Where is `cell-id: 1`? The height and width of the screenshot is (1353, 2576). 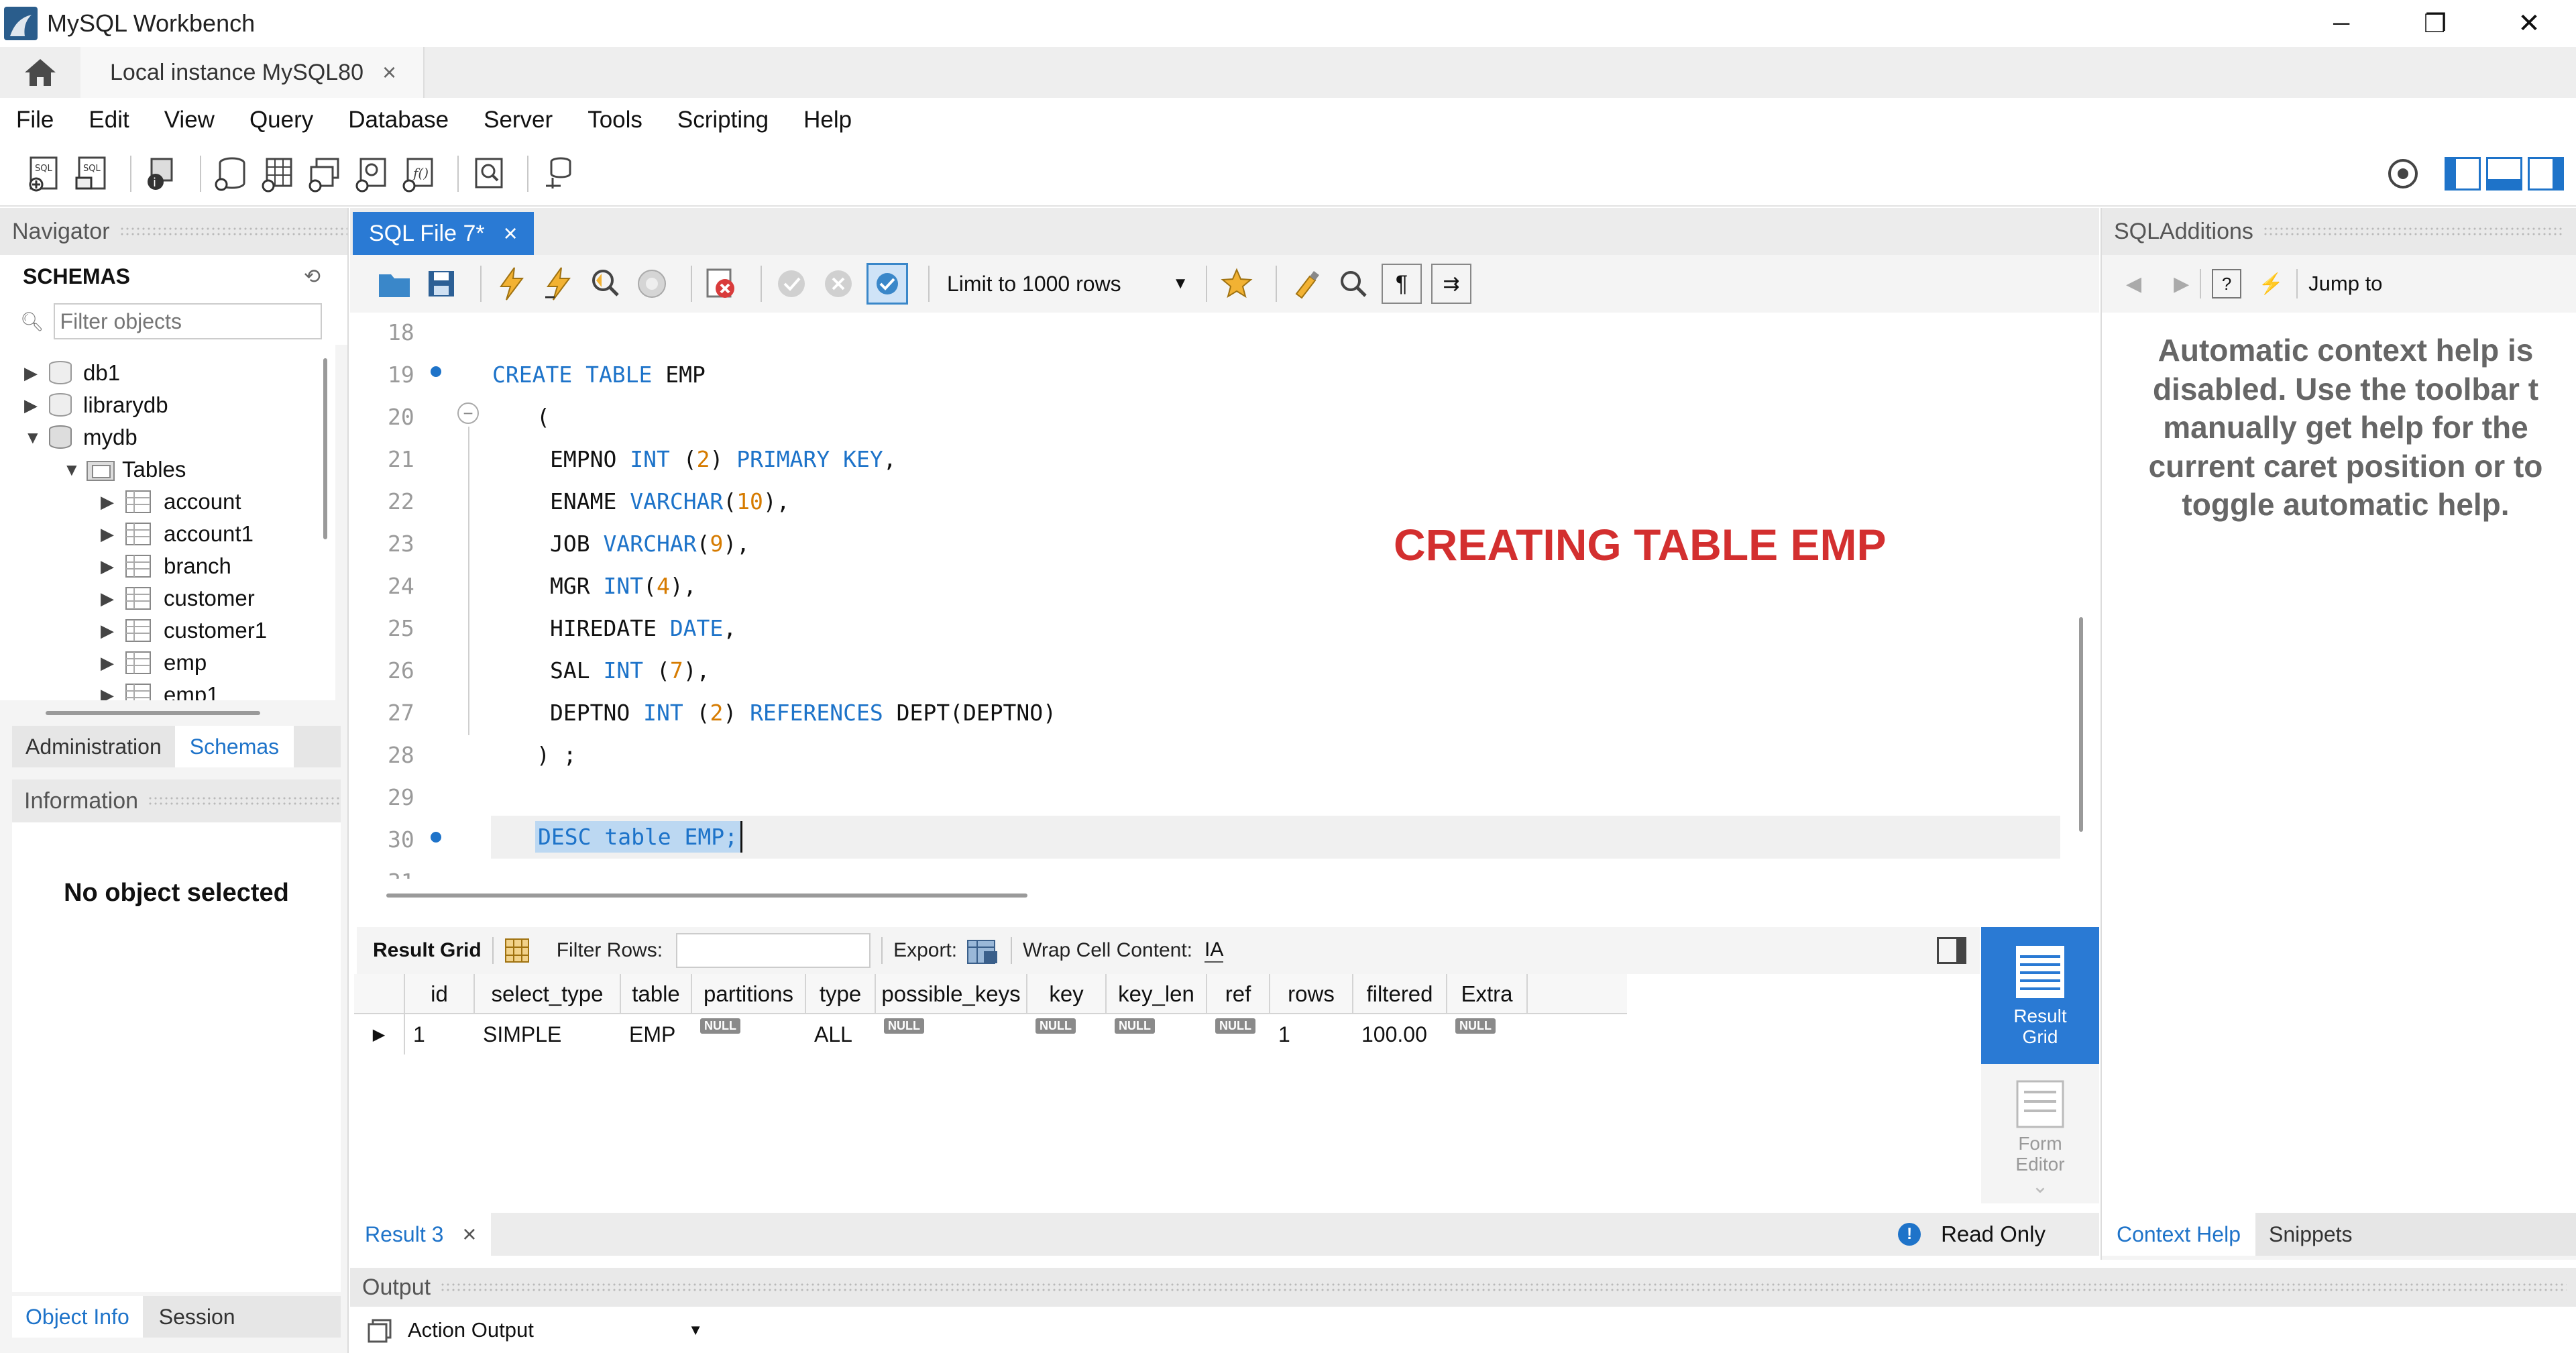
cell-id: 1 is located at coordinates (440, 1034).